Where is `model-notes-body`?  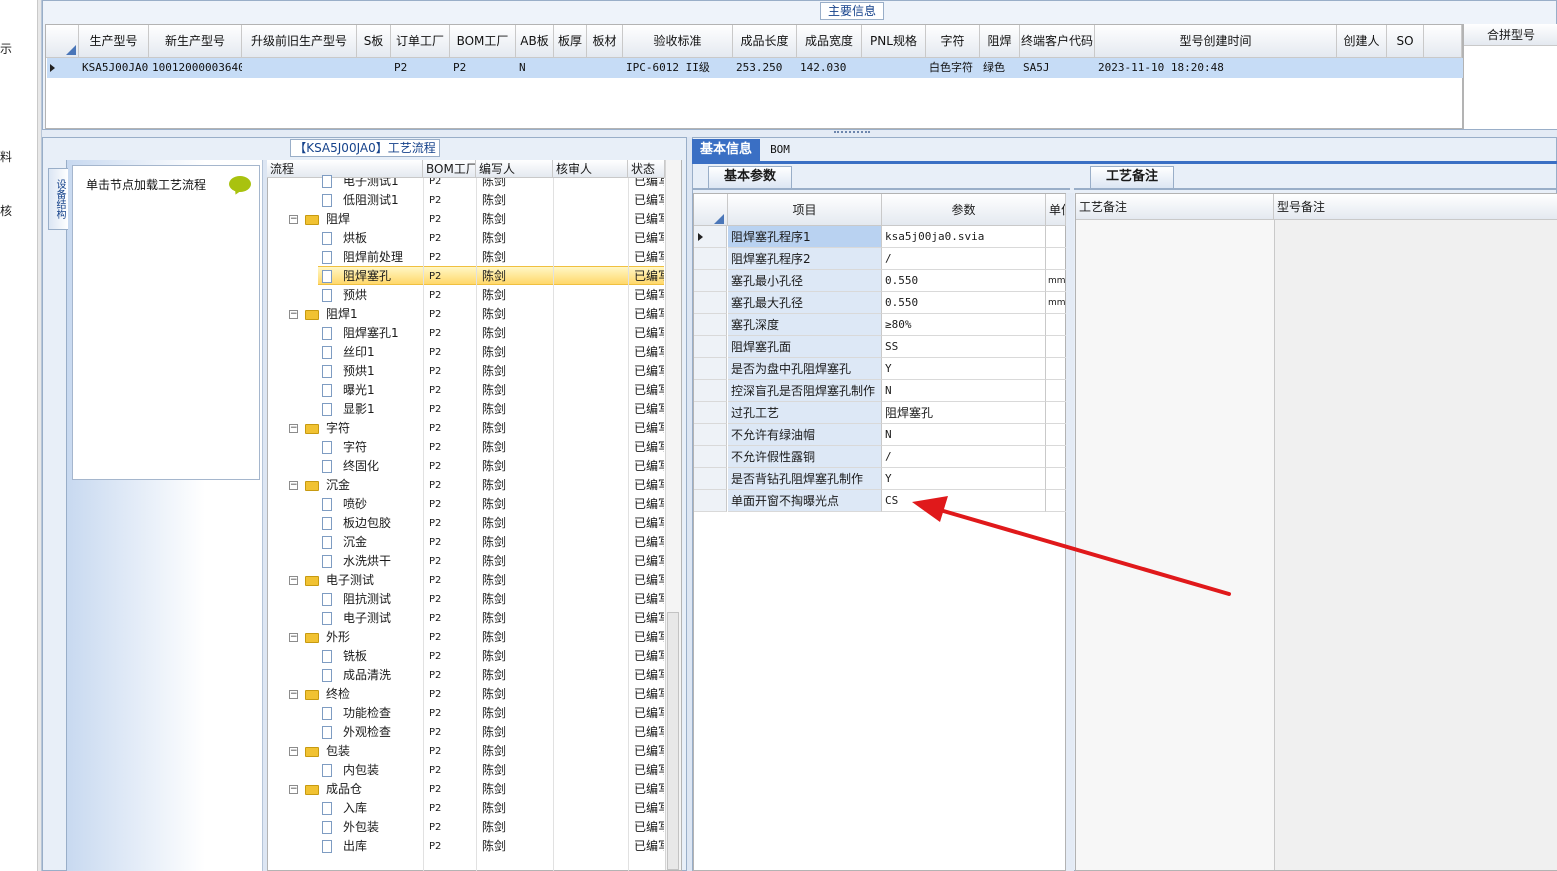 model-notes-body is located at coordinates (1416, 545).